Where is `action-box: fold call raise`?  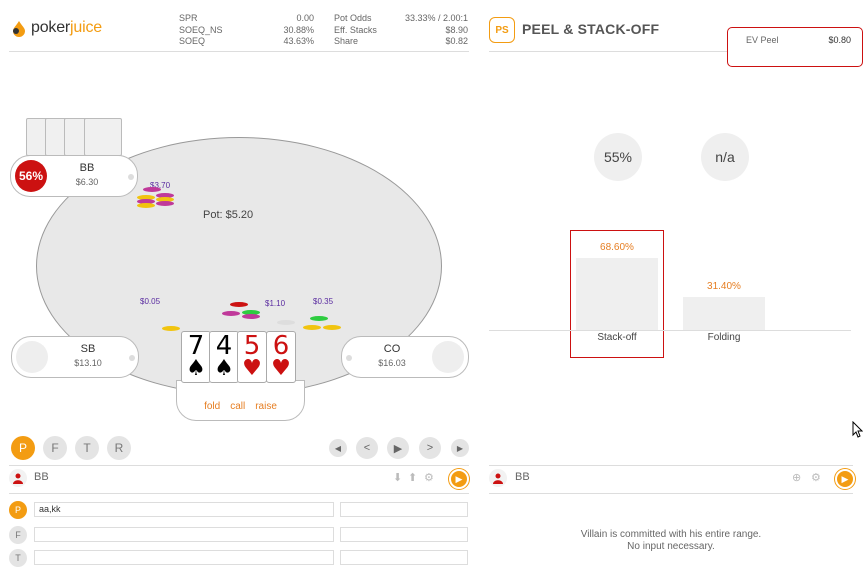 action-box: fold call raise is located at coordinates (240, 400).